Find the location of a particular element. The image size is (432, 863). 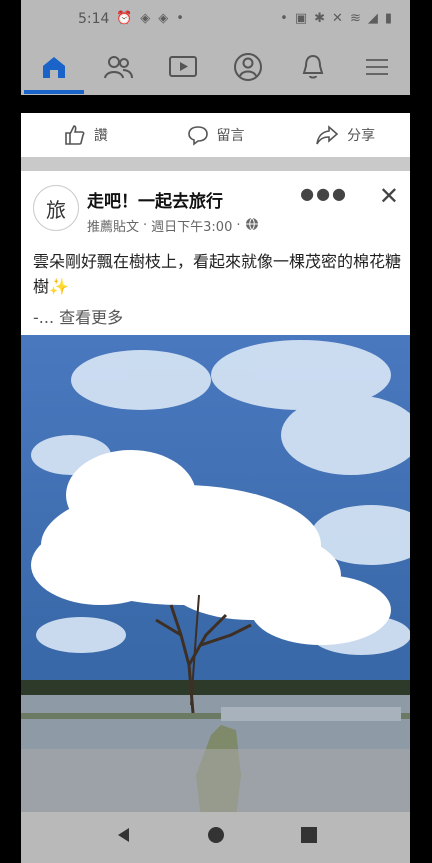

close-icon: ✕ is located at coordinates (389, 196).